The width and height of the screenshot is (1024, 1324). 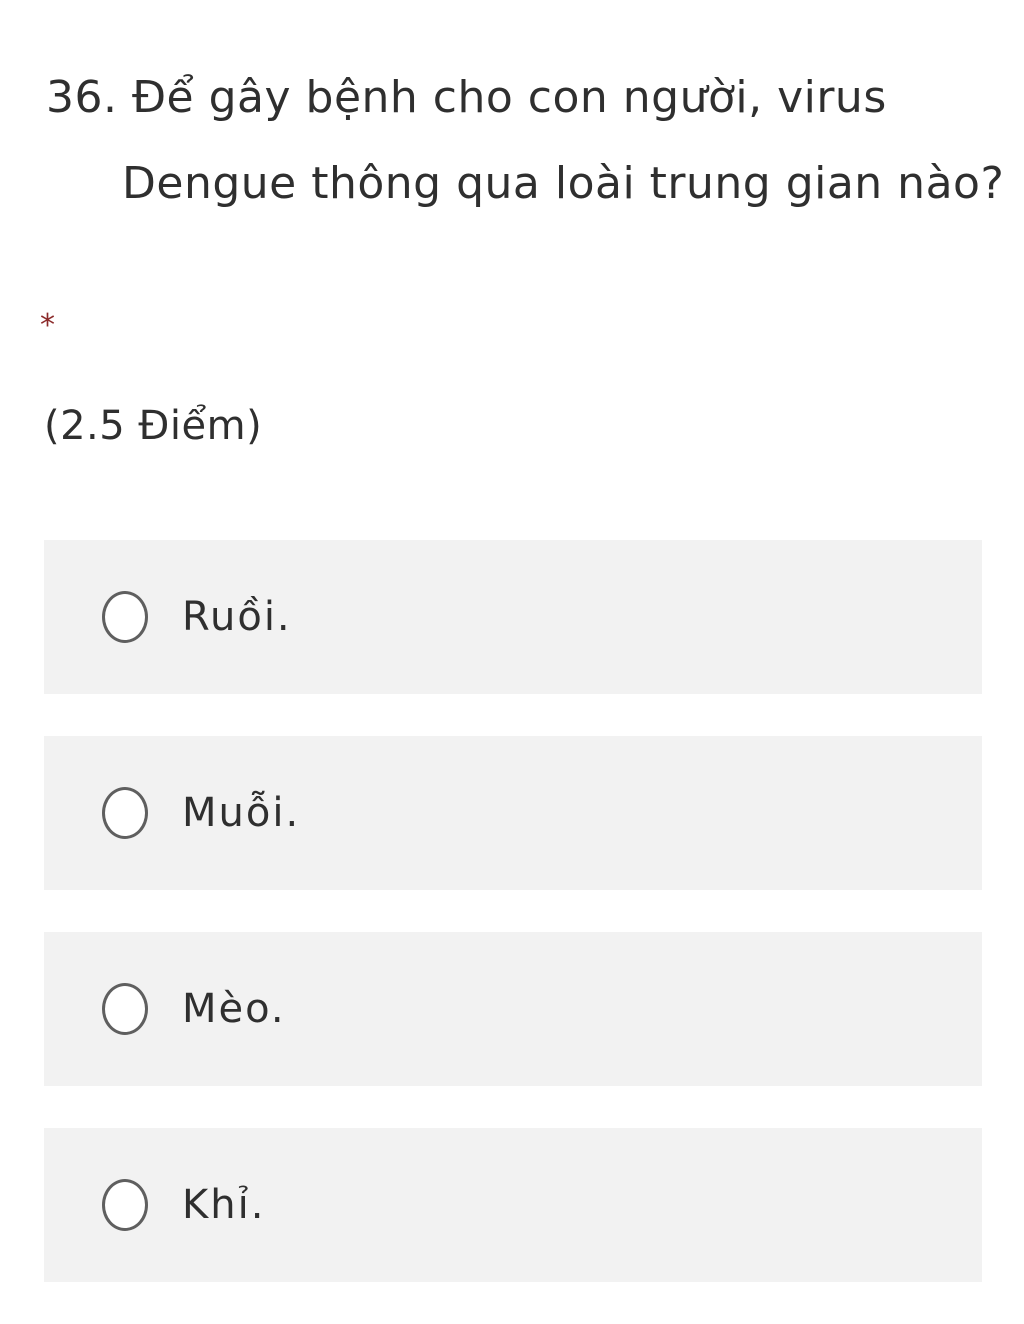 I want to click on question-line-2: Dengue thông qua loài trung gian nào?, so click(x=563, y=183).